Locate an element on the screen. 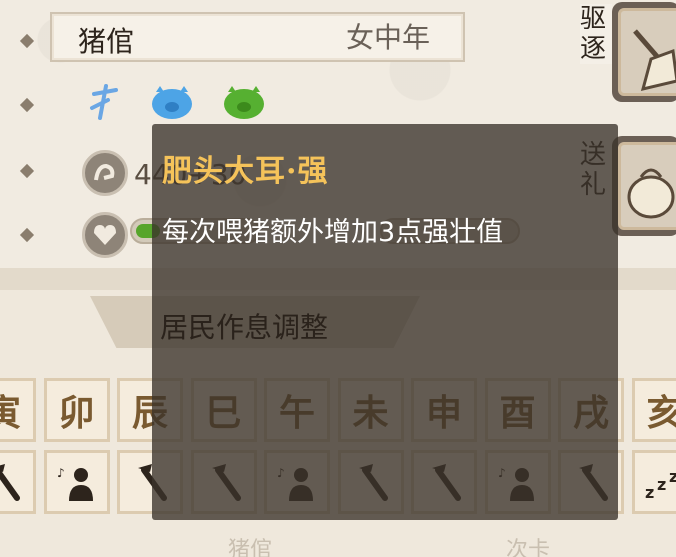  strength-stat-icon is located at coordinates (105, 173).